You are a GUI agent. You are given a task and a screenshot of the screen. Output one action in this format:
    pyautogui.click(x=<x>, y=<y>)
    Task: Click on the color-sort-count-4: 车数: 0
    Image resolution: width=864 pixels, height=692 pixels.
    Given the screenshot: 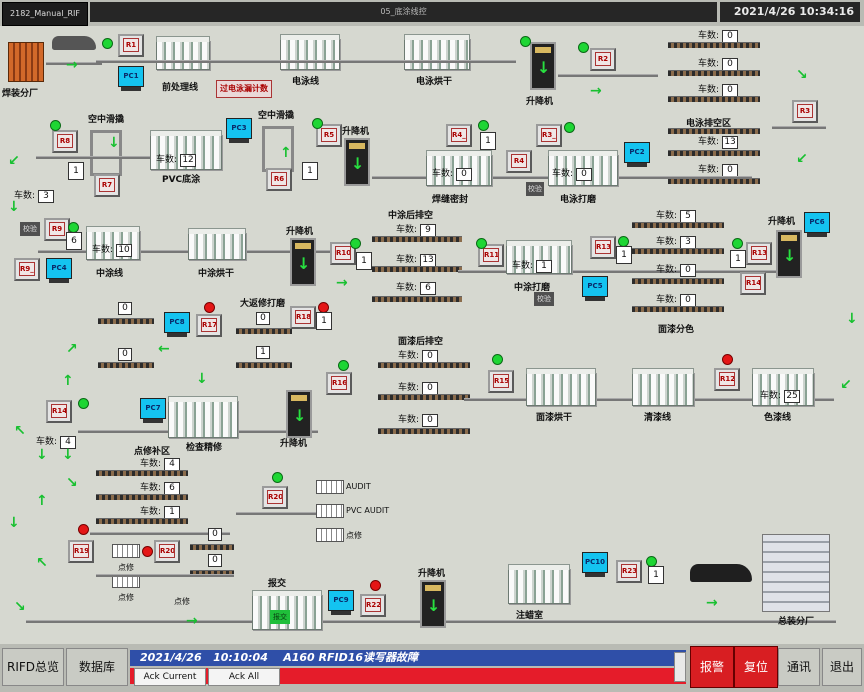 What is the action you would take?
    pyautogui.click(x=676, y=299)
    